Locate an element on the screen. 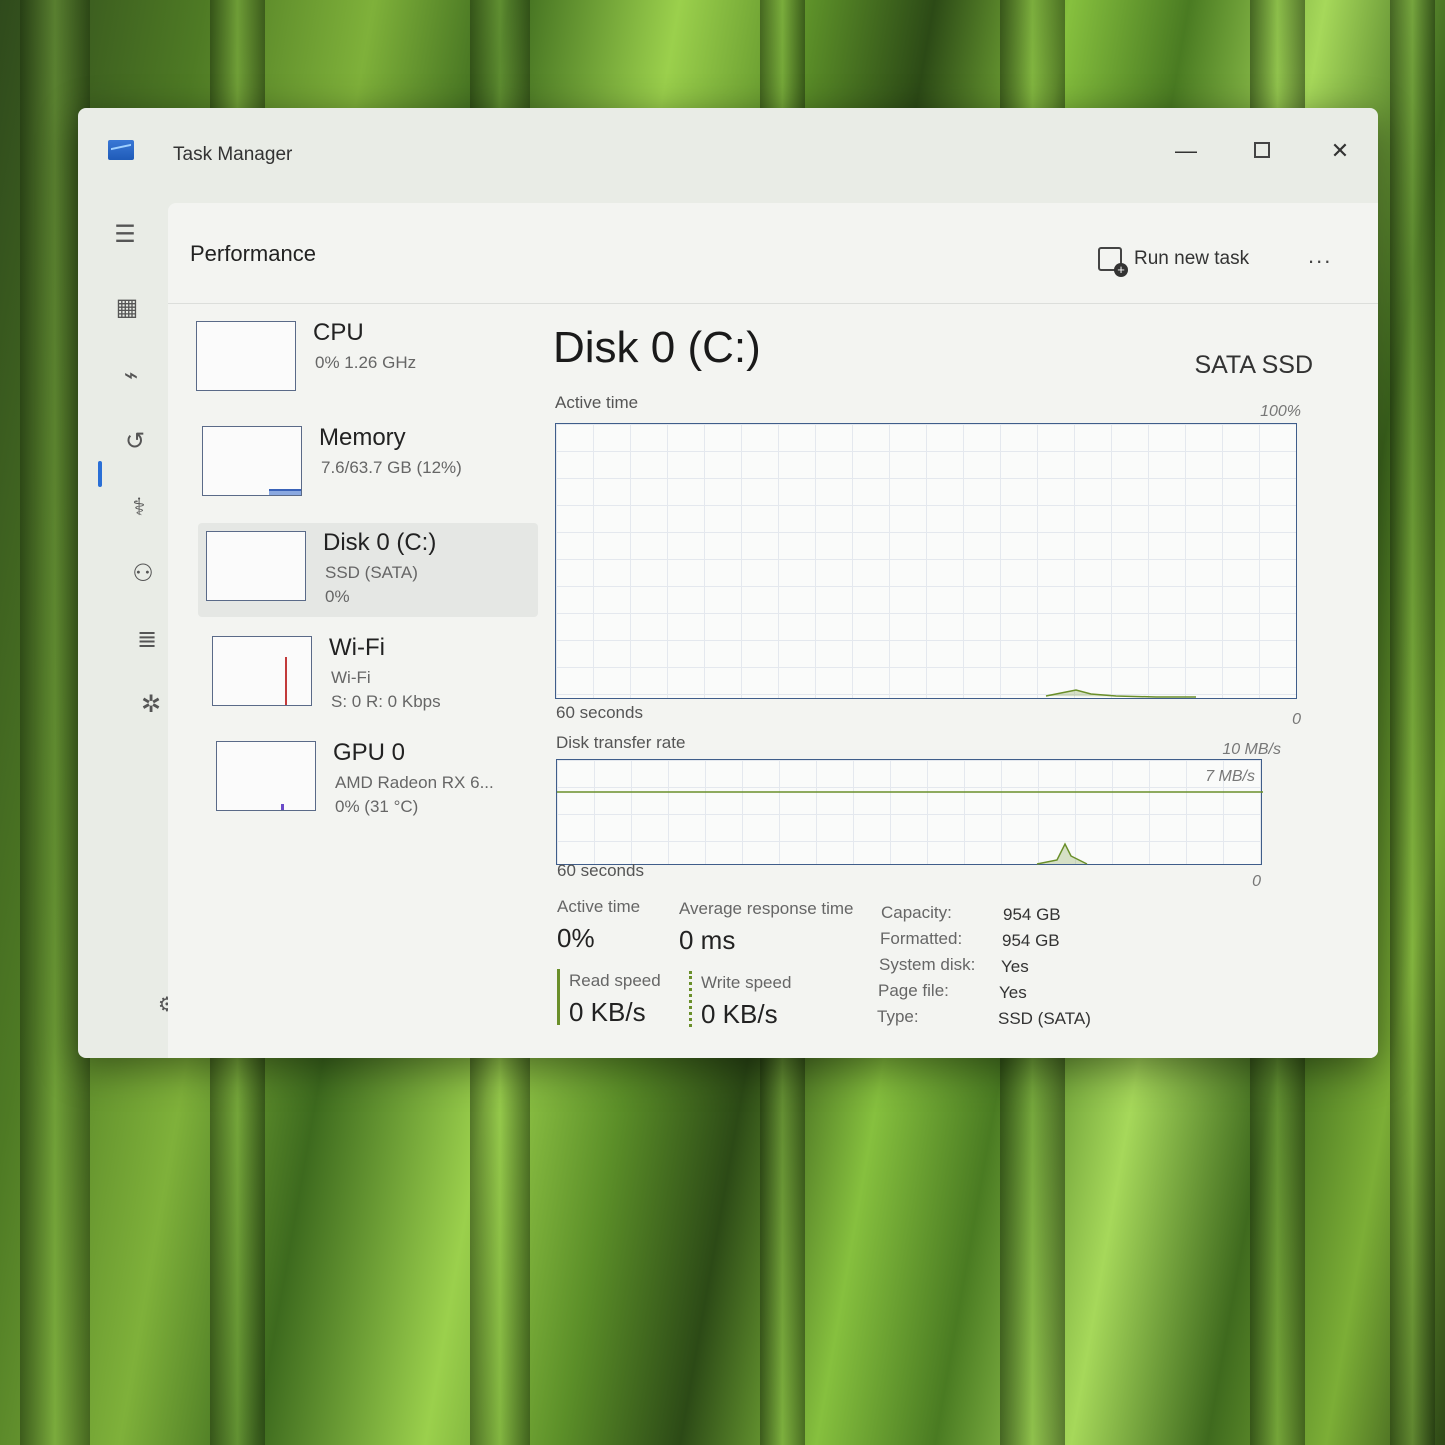 The height and width of the screenshot is (1445, 1445). active-time-graph-min: 0 is located at coordinates (1296, 719).